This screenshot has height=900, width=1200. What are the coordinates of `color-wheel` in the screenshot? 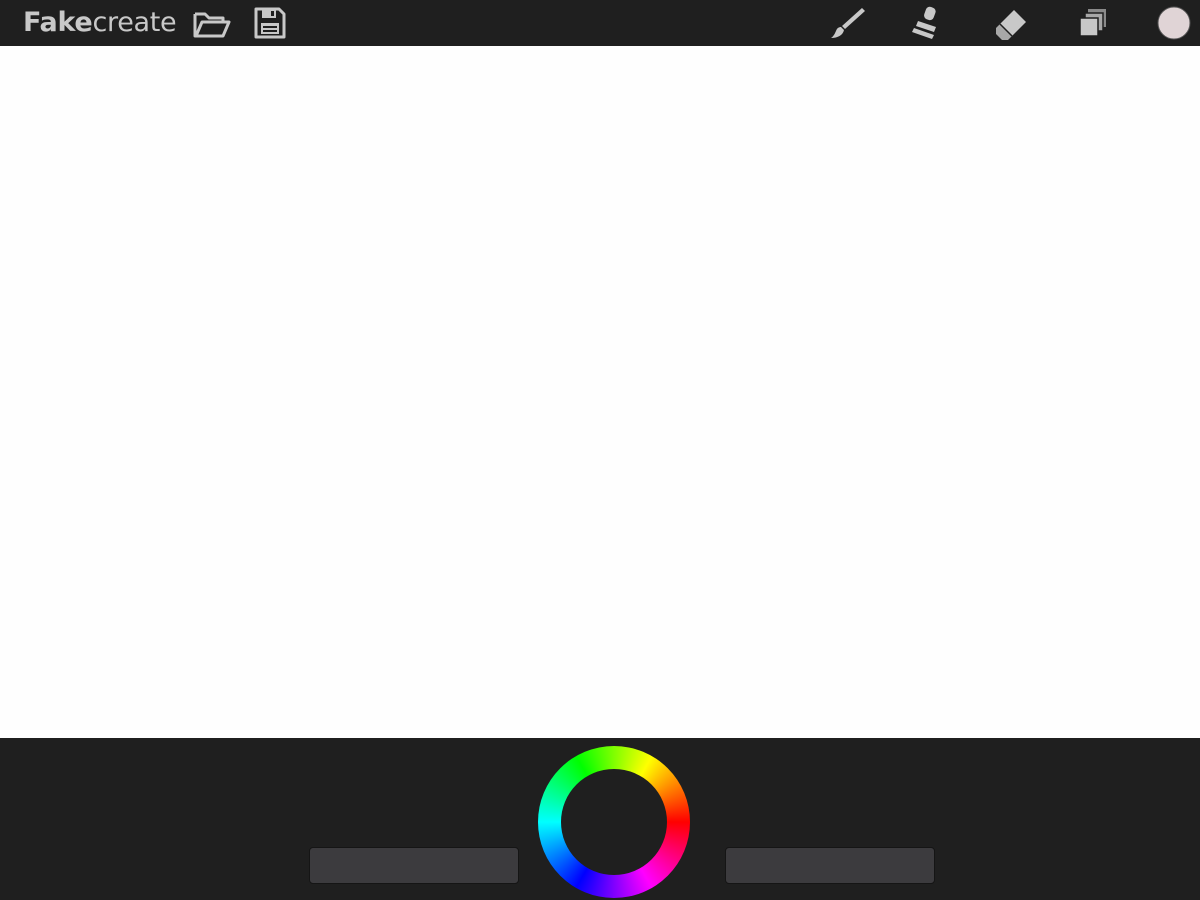 It's located at (614, 822).